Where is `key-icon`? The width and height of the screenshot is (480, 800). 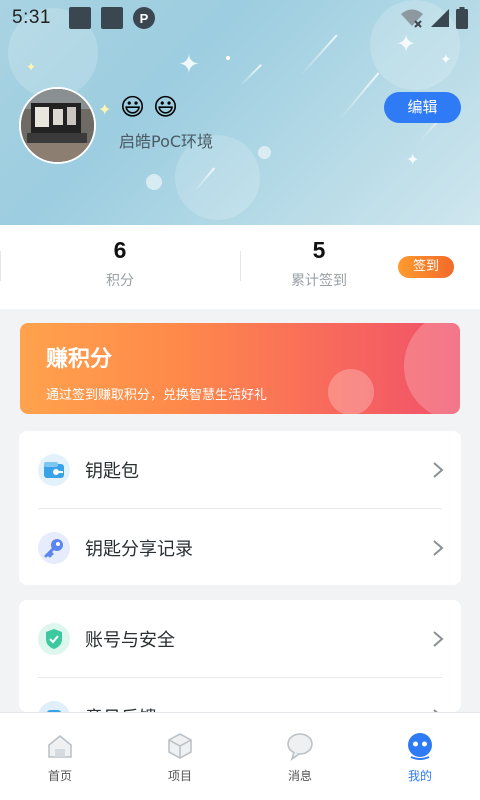
key-icon is located at coordinates (54, 548).